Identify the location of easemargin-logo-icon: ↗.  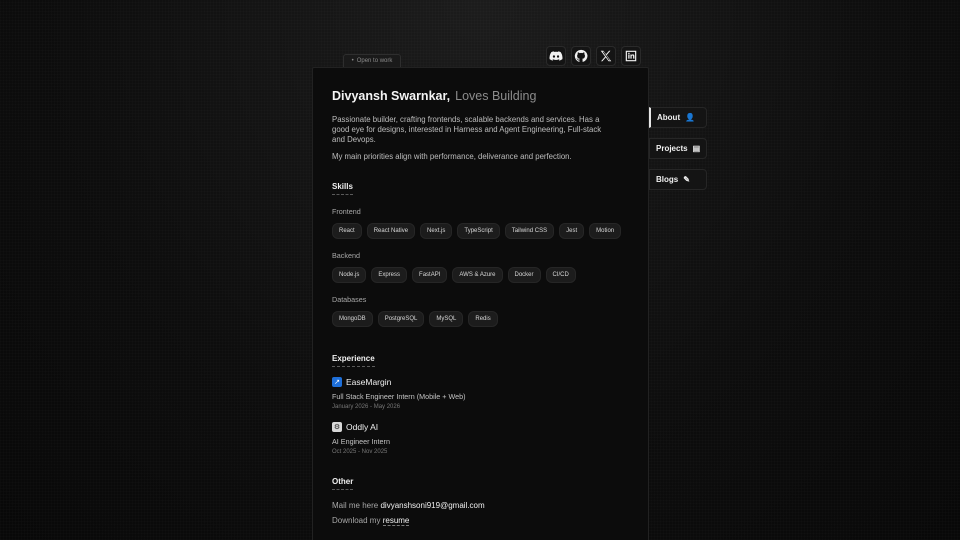
(337, 382).